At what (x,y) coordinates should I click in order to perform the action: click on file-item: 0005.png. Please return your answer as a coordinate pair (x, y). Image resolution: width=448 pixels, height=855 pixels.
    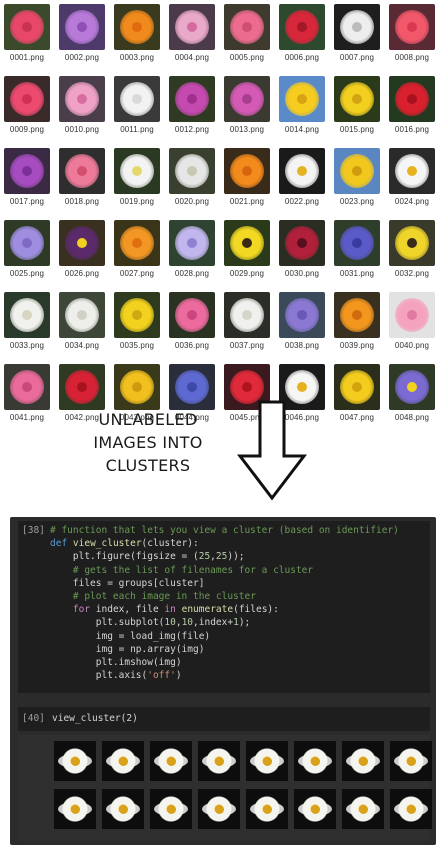
    Looking at the image, I should click on (247, 33).